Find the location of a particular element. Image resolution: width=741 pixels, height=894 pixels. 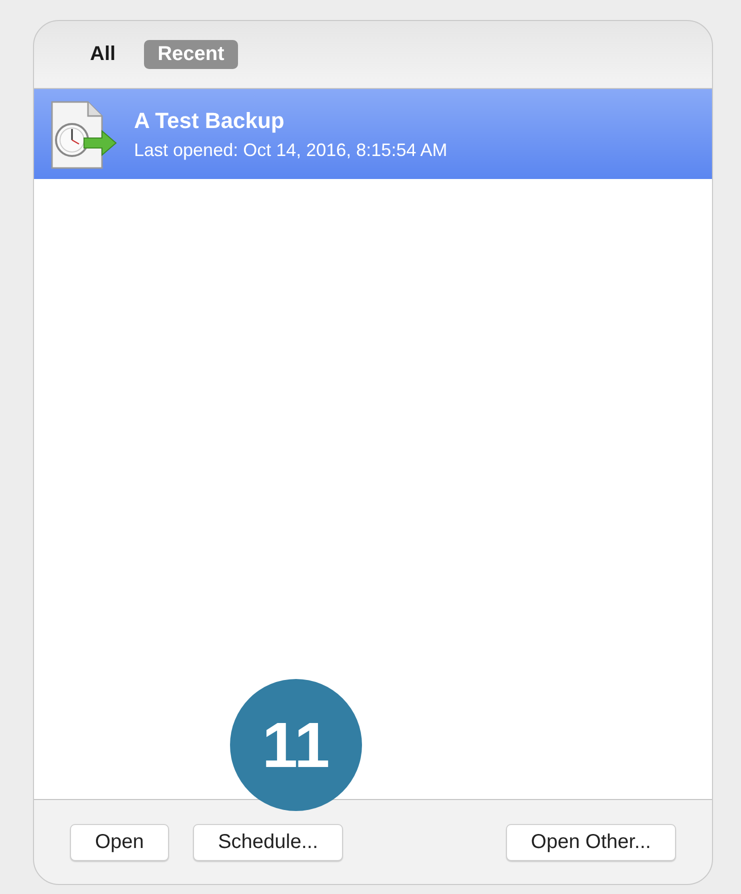

tab: All is located at coordinates (103, 54).